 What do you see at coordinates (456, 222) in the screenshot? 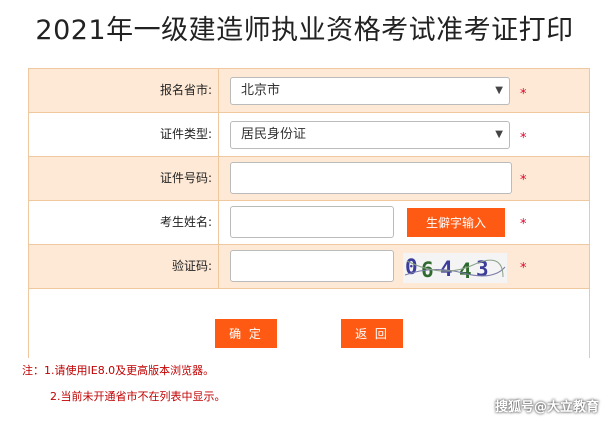
I see `rare-character-input-button: 生僻字输入` at bounding box center [456, 222].